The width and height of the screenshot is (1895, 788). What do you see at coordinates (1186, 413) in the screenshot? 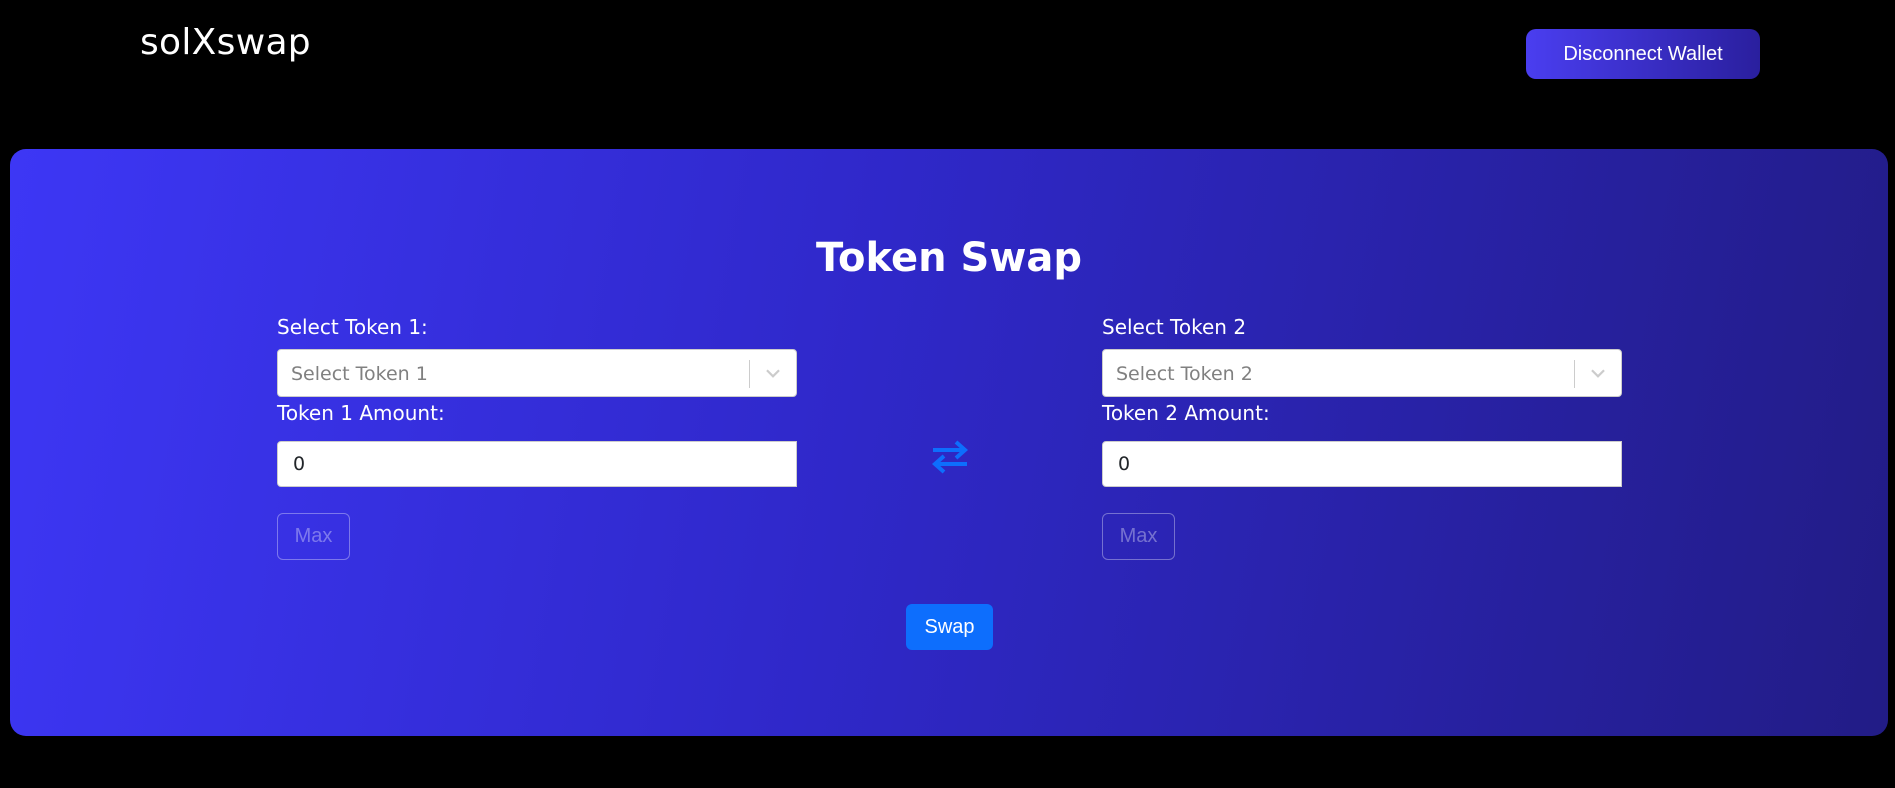
I see `token2-amount-label: Token 2 Amount:` at bounding box center [1186, 413].